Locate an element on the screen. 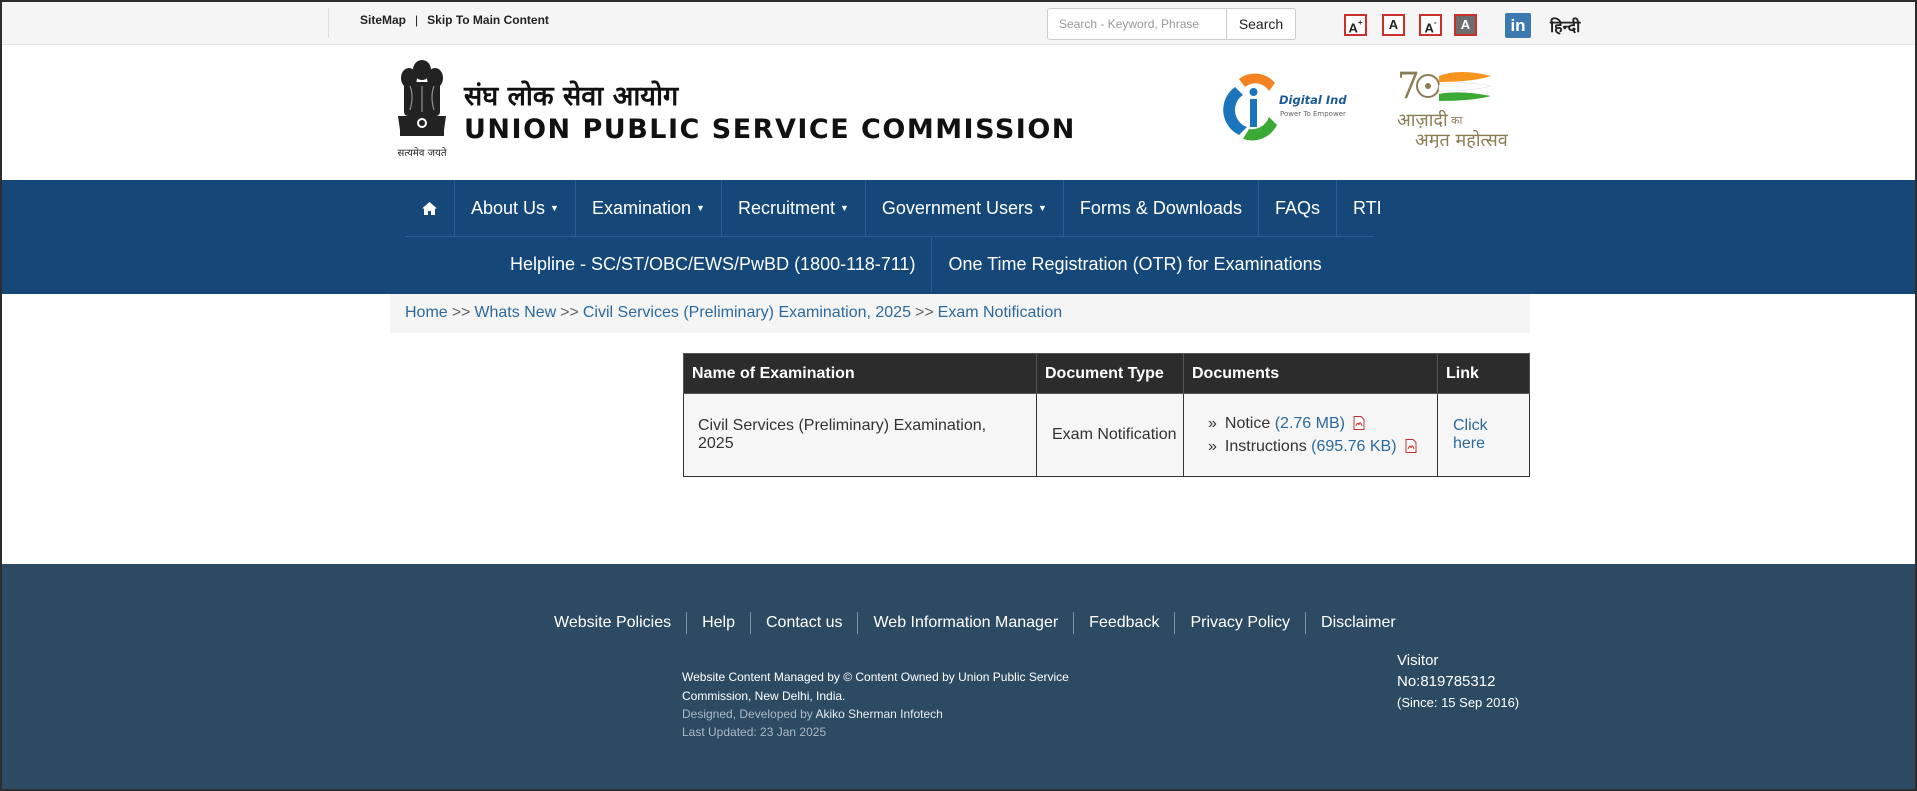  visitor-since: (Since: 15 Sep 2016) is located at coordinates (1458, 702).